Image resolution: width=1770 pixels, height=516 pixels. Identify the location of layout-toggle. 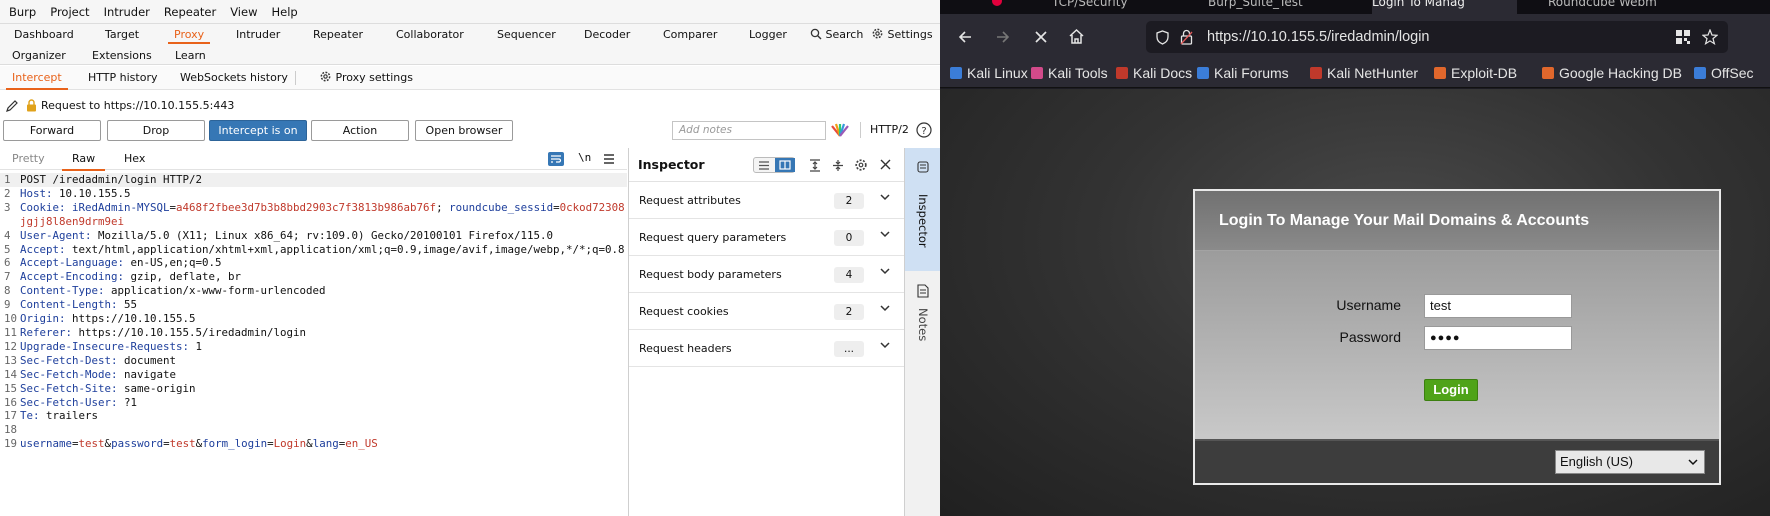
(774, 165).